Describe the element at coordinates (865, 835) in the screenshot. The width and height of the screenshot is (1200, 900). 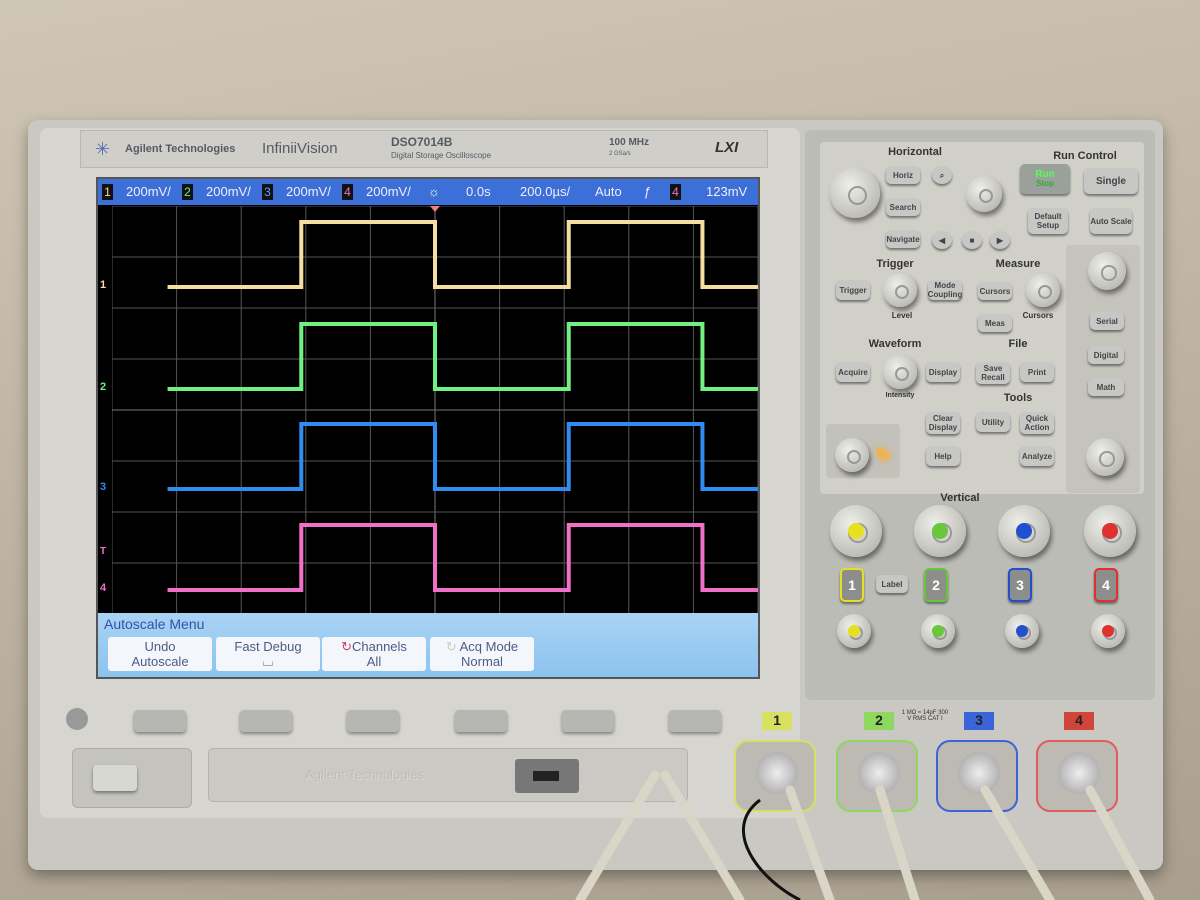
I see `probe-cables` at that location.